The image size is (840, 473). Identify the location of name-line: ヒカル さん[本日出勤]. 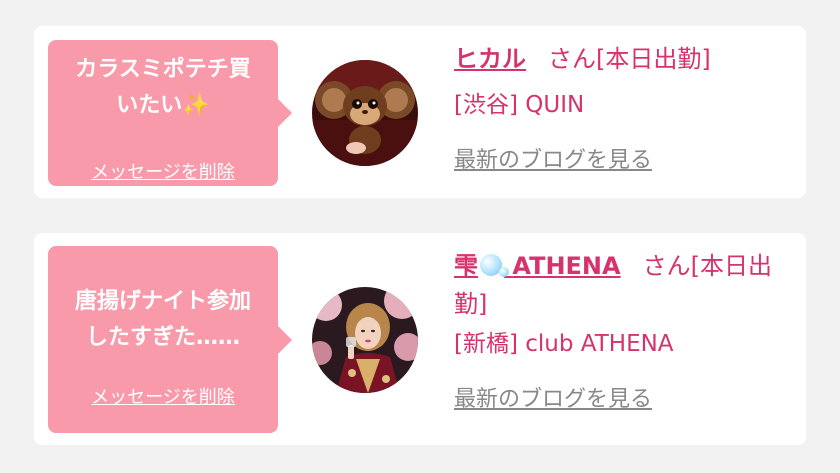
(623, 59).